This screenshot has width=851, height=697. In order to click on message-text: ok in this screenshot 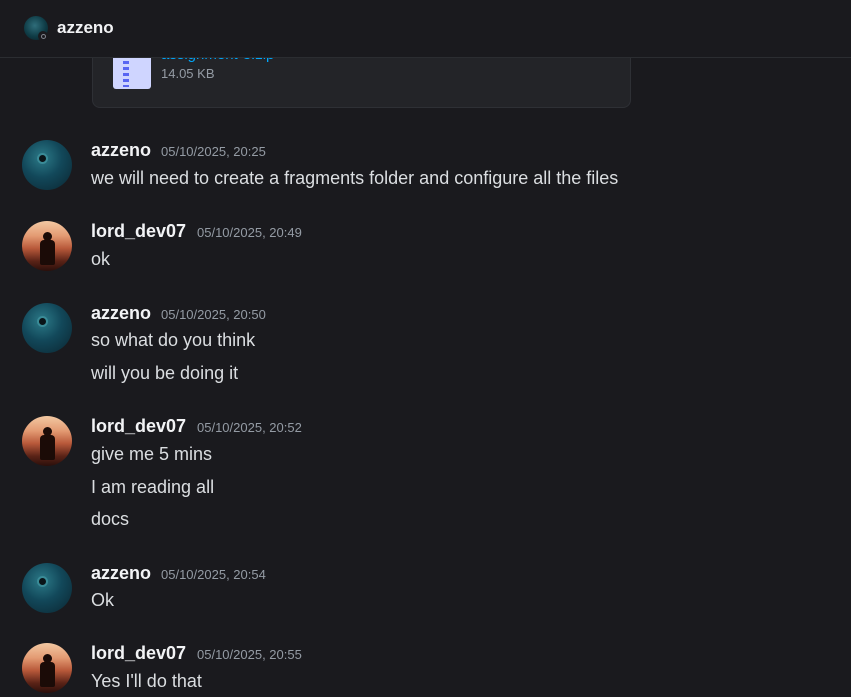, I will do `click(101, 259)`.